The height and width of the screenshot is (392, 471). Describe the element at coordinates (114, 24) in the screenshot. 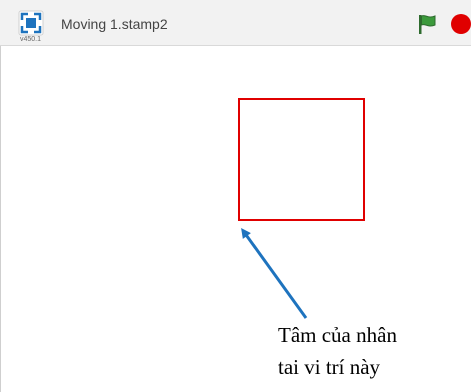

I see `project-title: Moving 1.stamp2` at that location.